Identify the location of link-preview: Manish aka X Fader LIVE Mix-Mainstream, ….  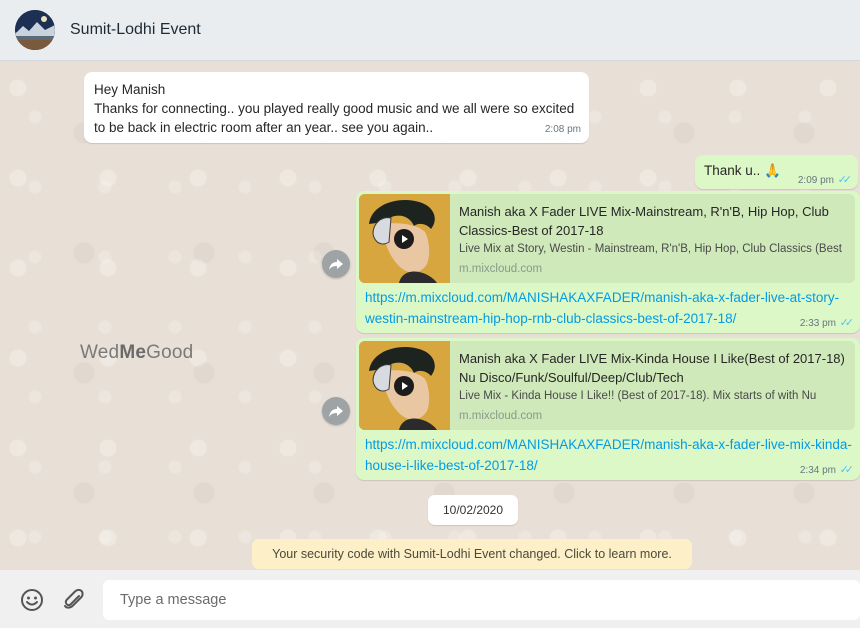
(607, 238).